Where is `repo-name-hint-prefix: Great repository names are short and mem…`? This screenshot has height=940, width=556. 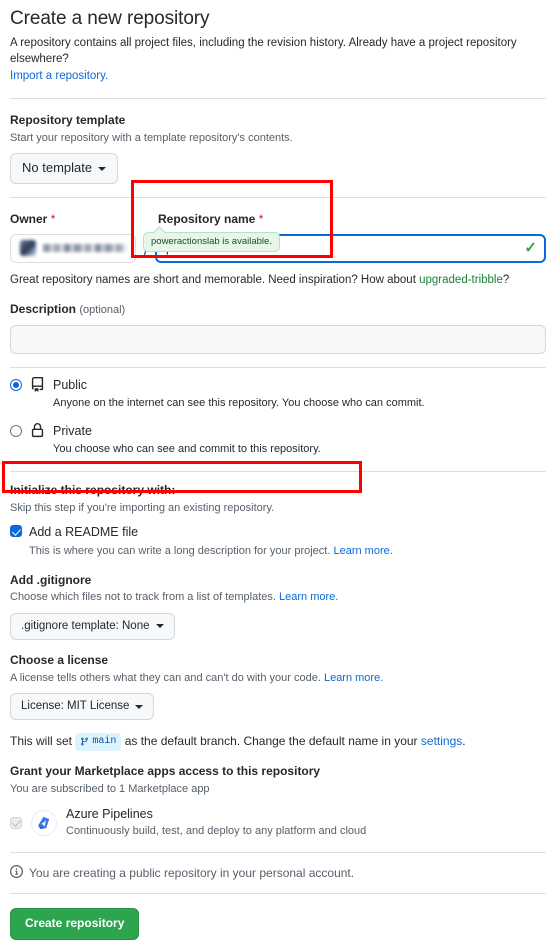 repo-name-hint-prefix: Great repository names are short and mem… is located at coordinates (215, 279).